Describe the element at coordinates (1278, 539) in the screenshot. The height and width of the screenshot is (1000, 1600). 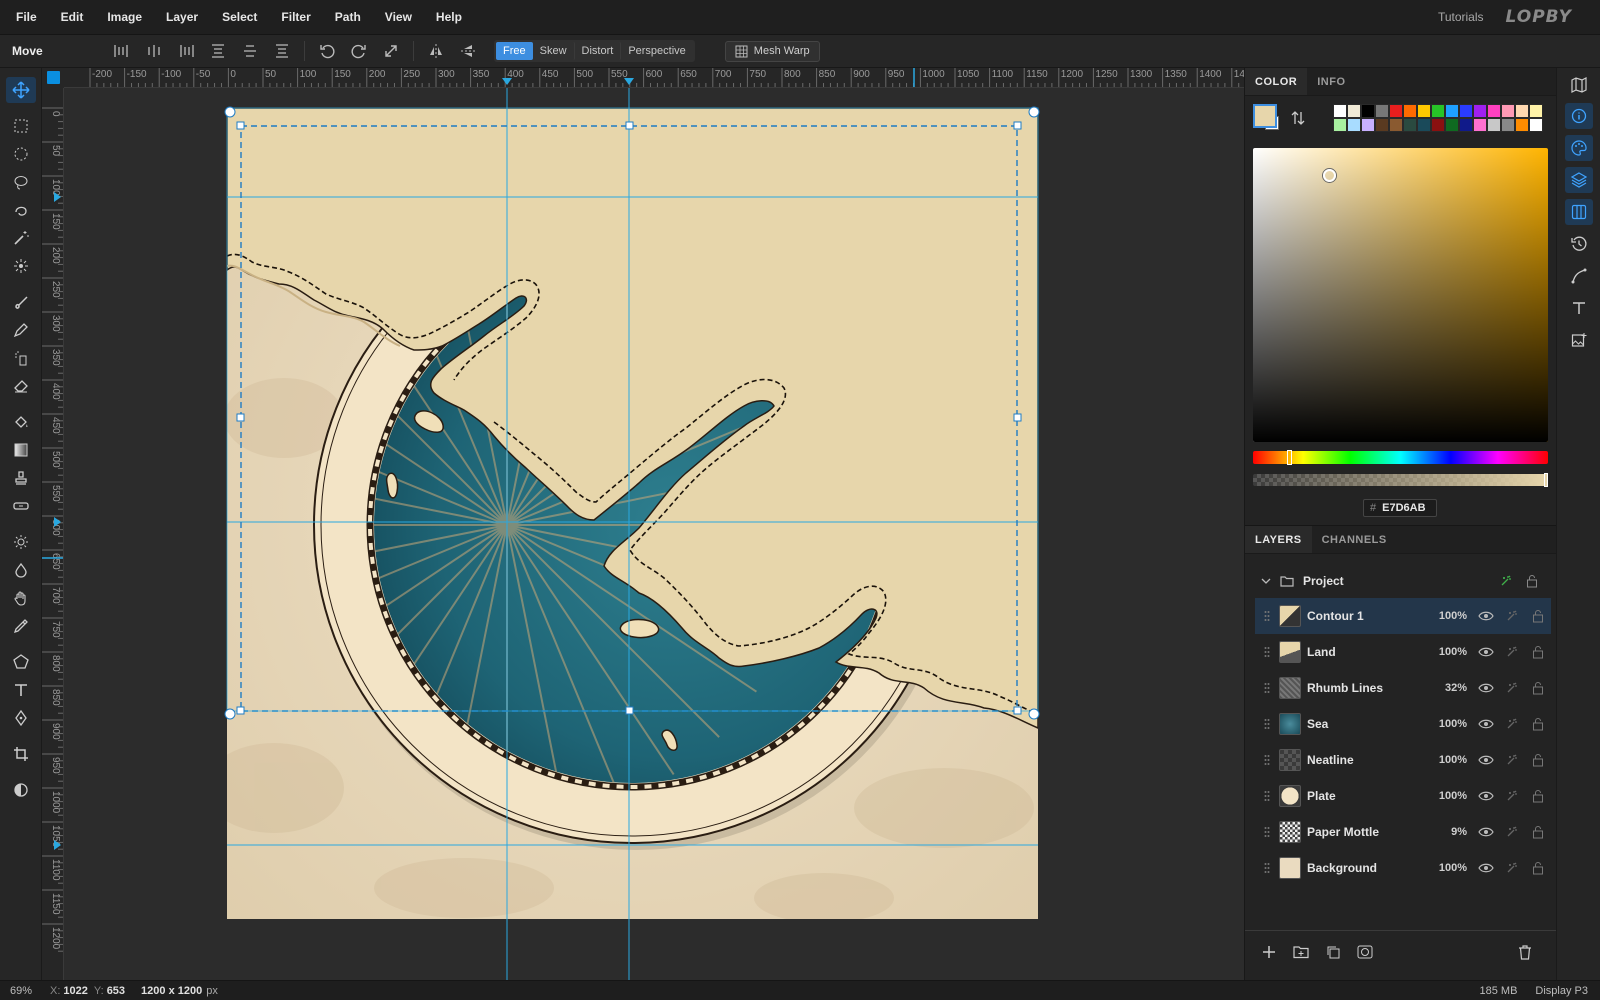
I see `tab-layers: LAYERS` at that location.